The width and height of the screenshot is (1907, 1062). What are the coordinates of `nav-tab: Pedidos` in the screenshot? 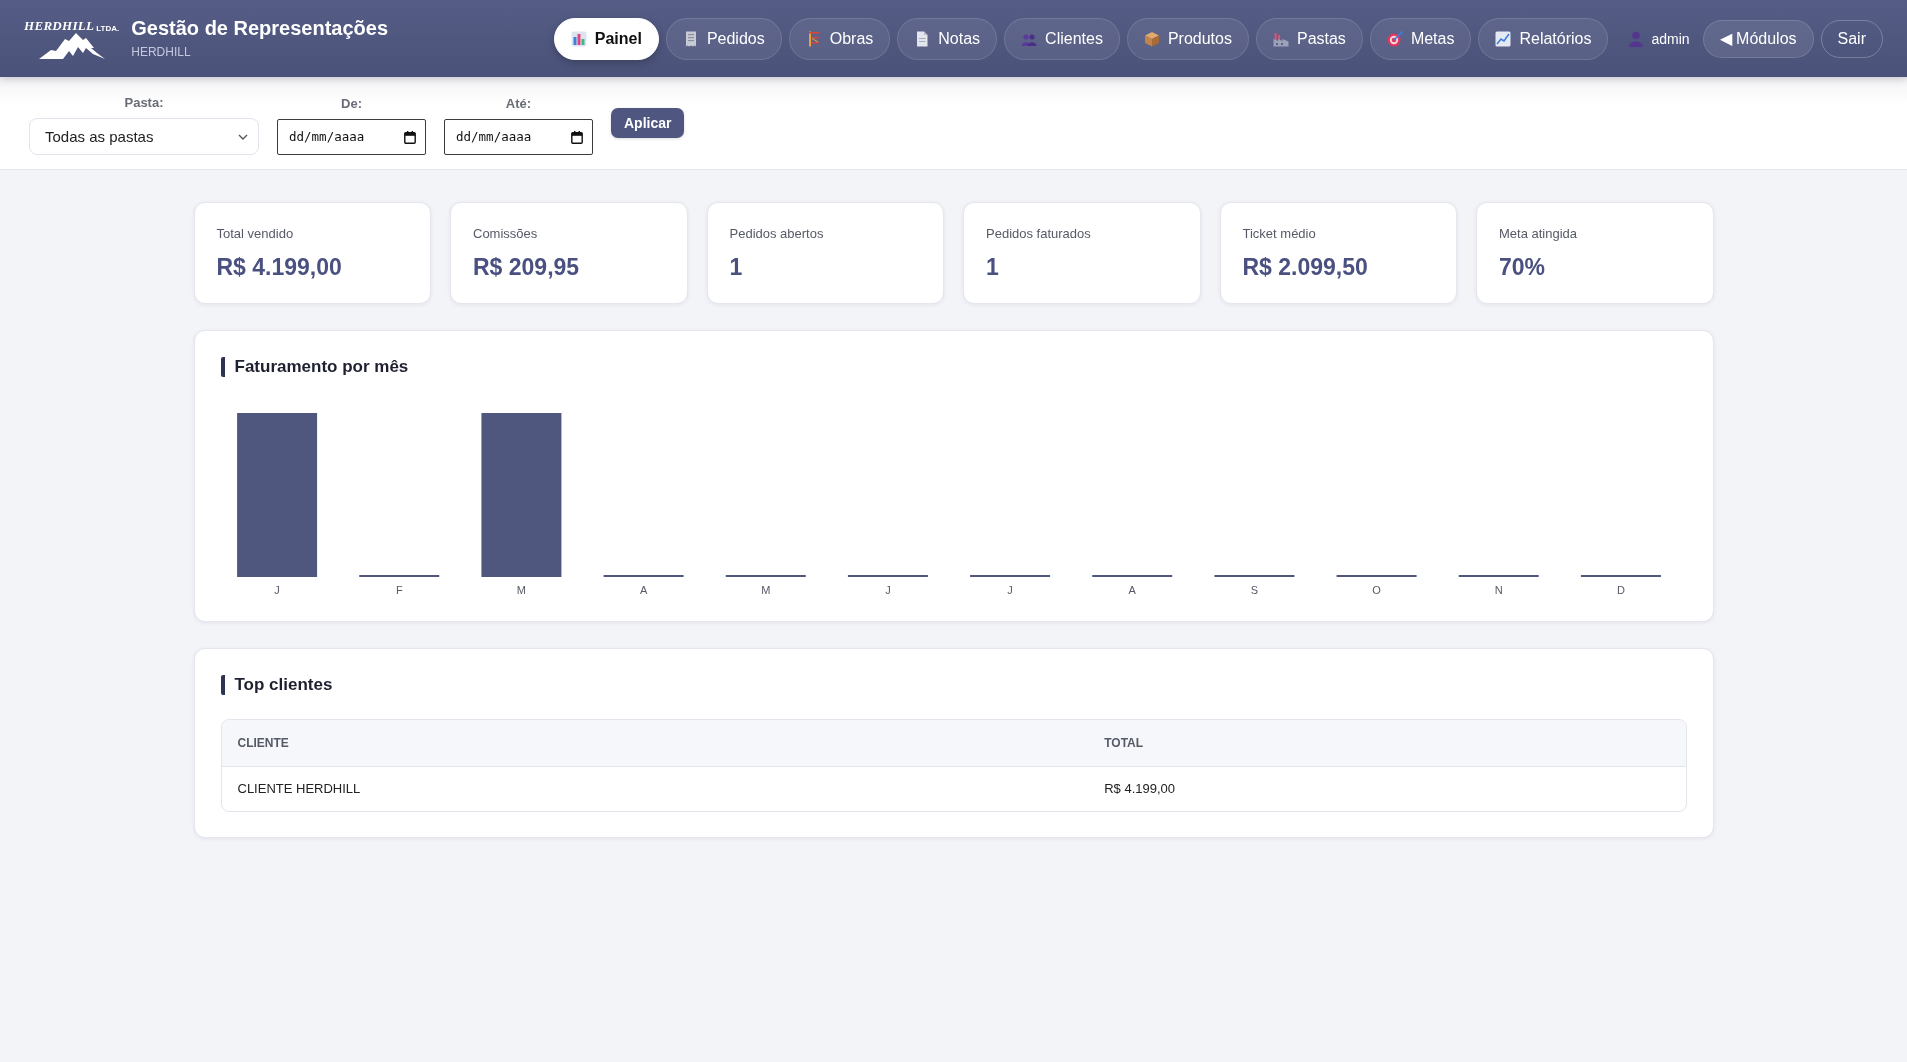 It's located at (723, 38).